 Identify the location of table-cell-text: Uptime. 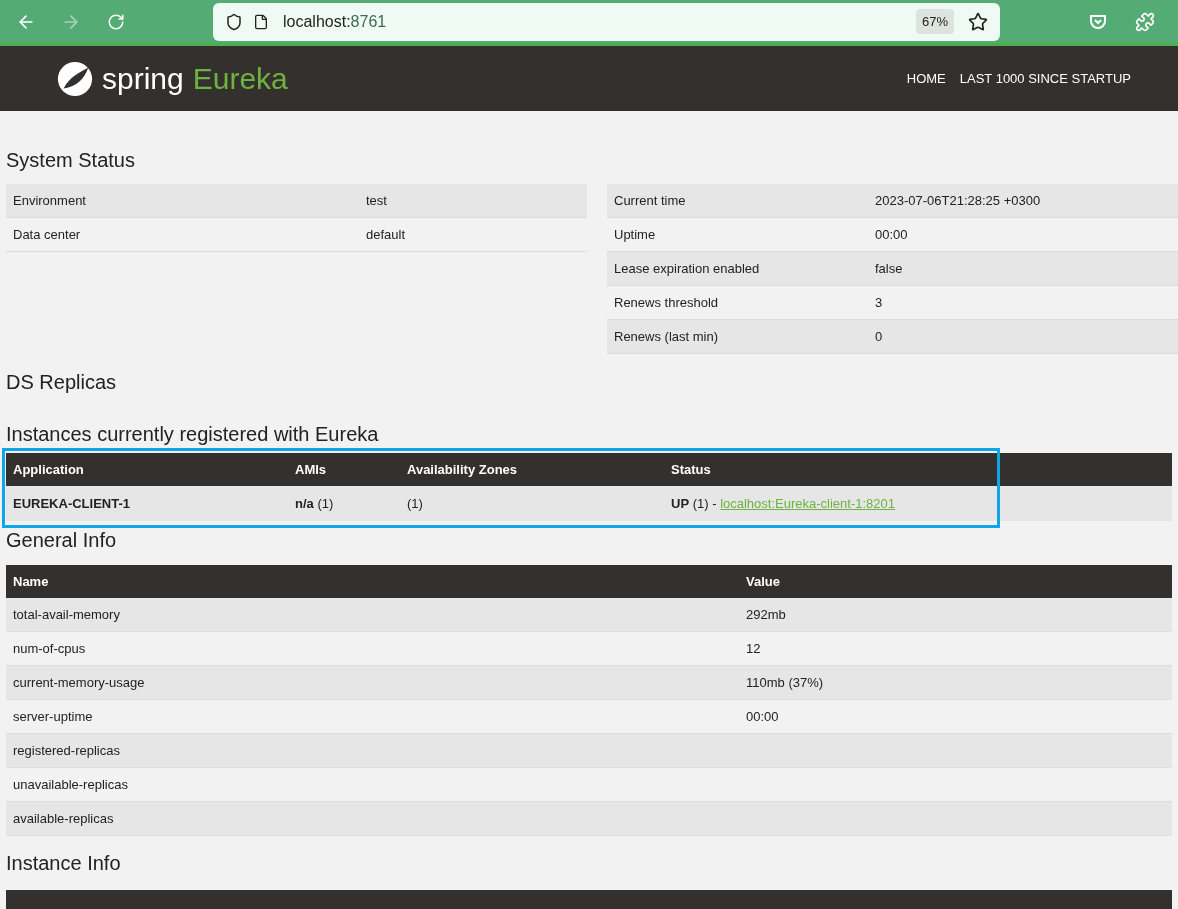
(635, 234).